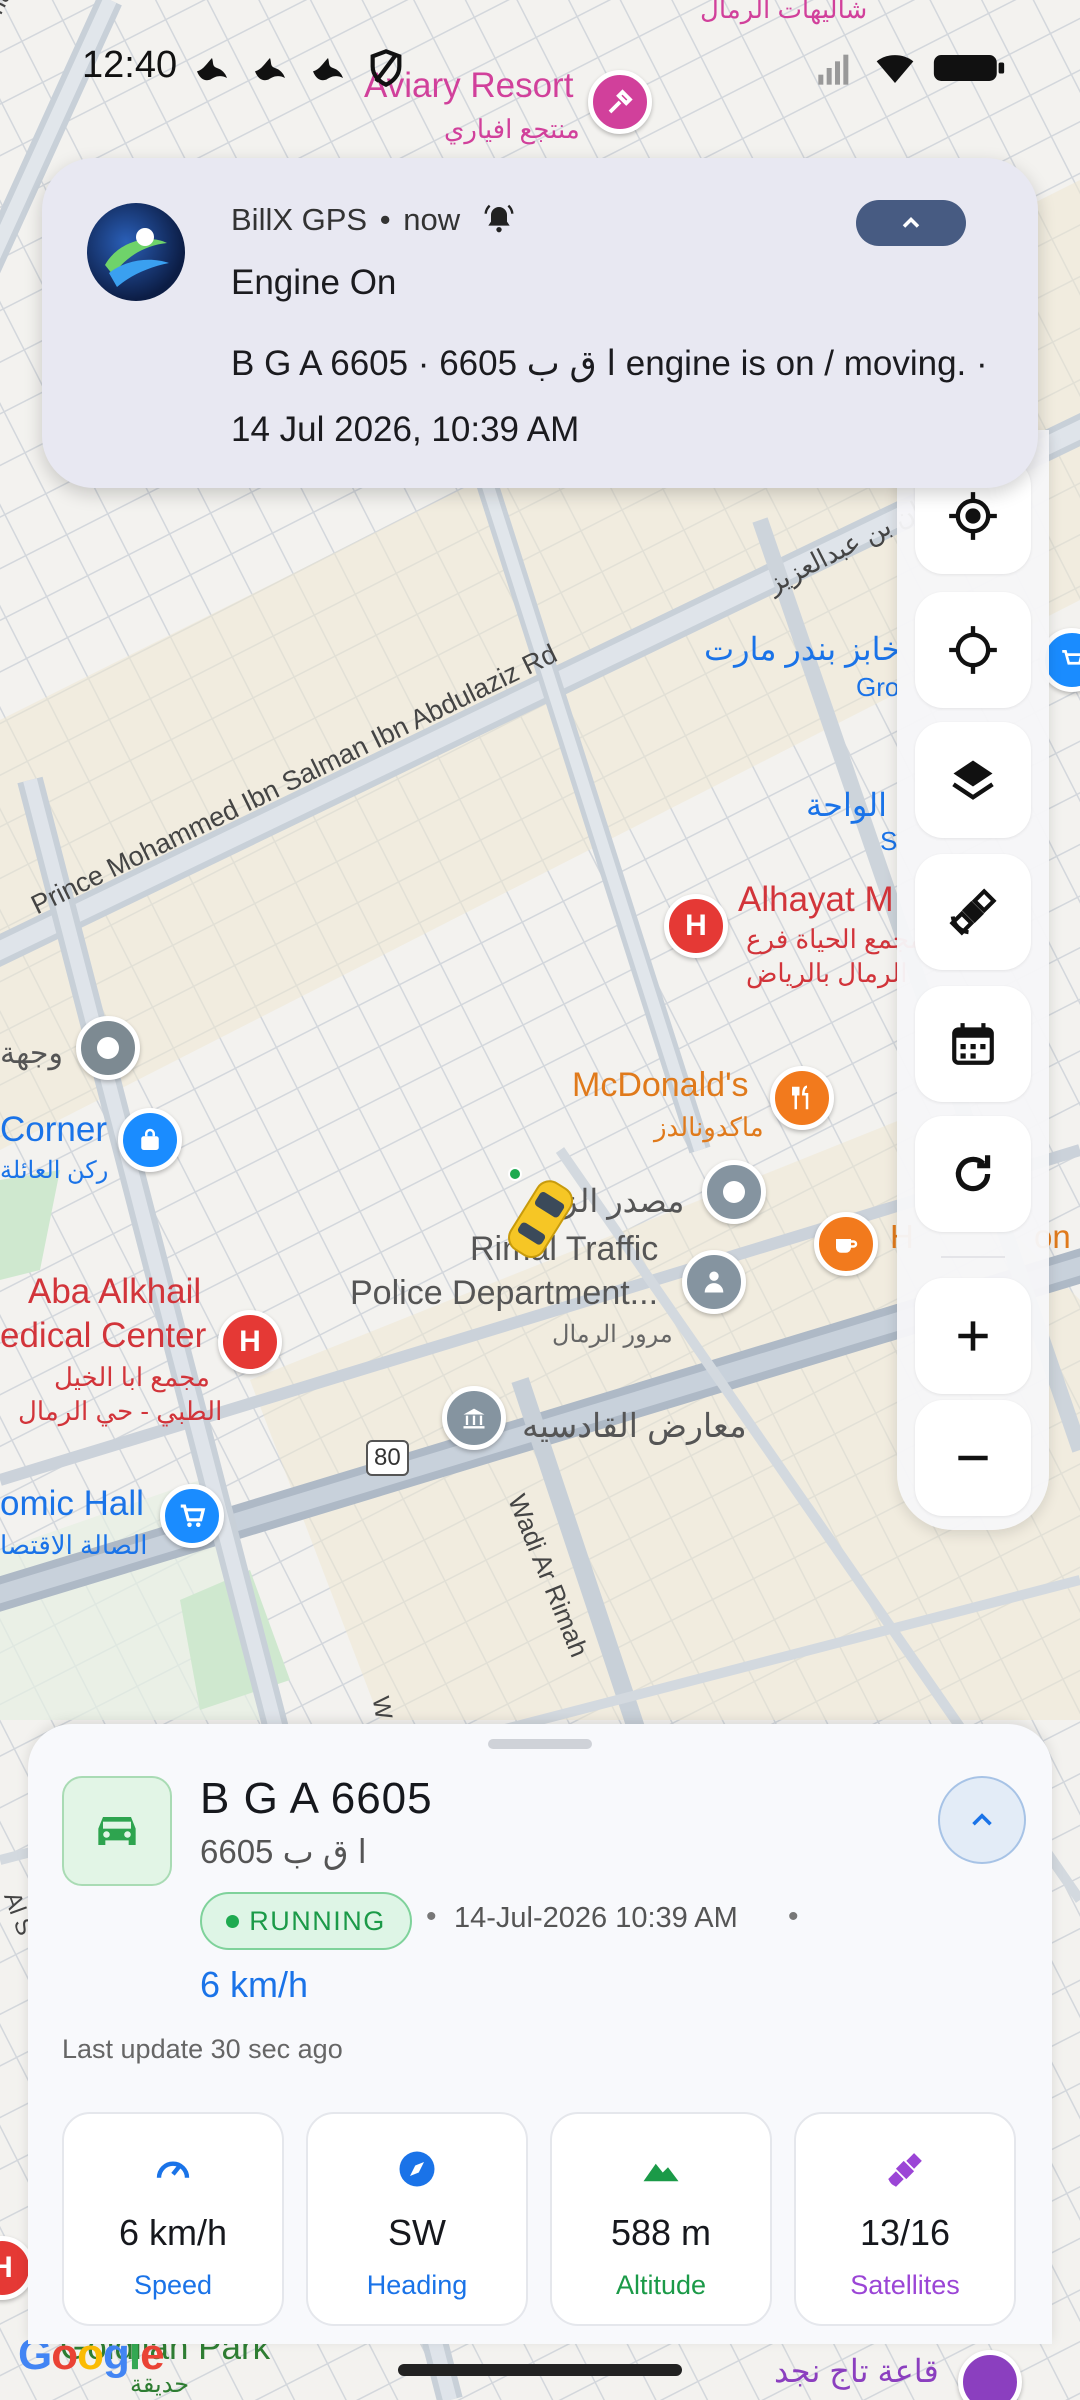  Describe the element at coordinates (417, 2285) in the screenshot. I see `heading-label: Heading` at that location.